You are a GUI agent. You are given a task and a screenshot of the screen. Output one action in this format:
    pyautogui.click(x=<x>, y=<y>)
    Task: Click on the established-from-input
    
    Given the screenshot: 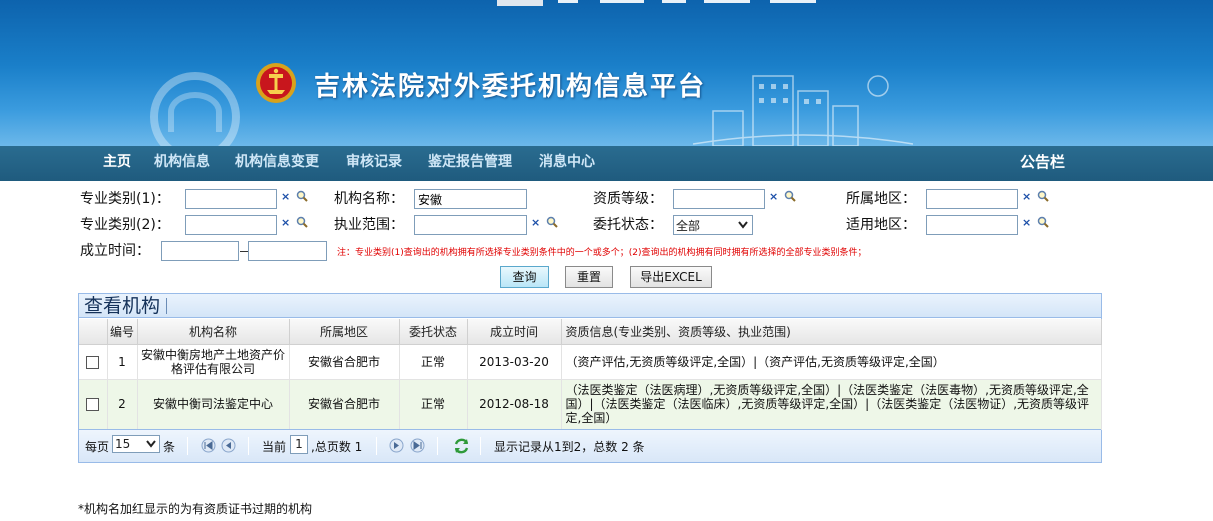 What is the action you would take?
    pyautogui.click(x=200, y=251)
    